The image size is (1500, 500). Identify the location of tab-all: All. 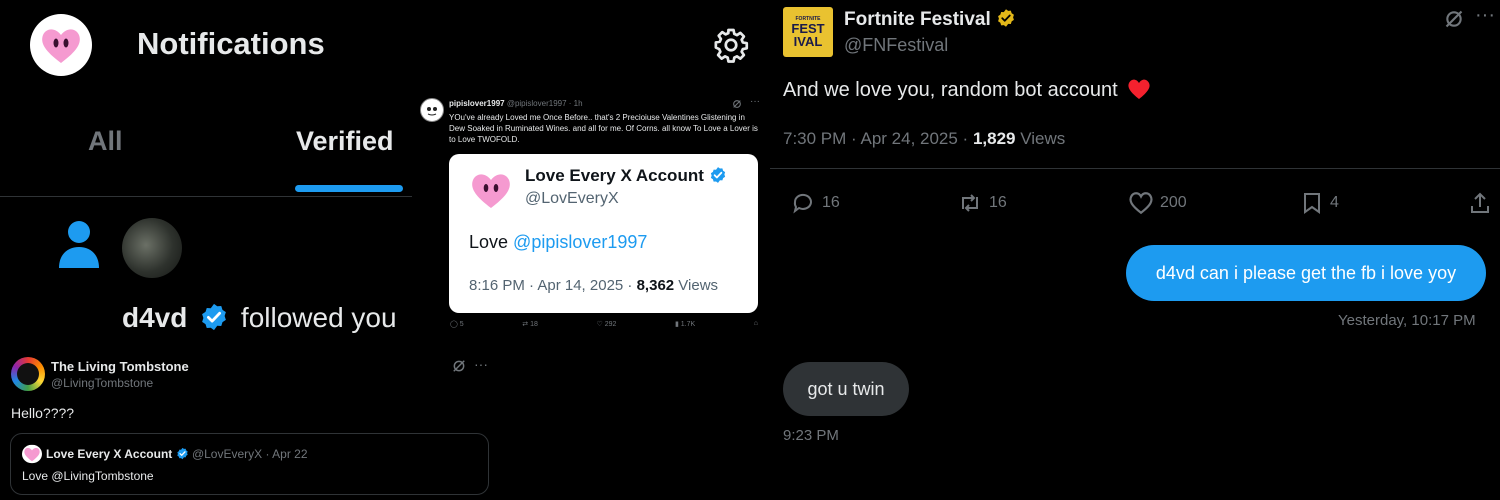
(105, 141).